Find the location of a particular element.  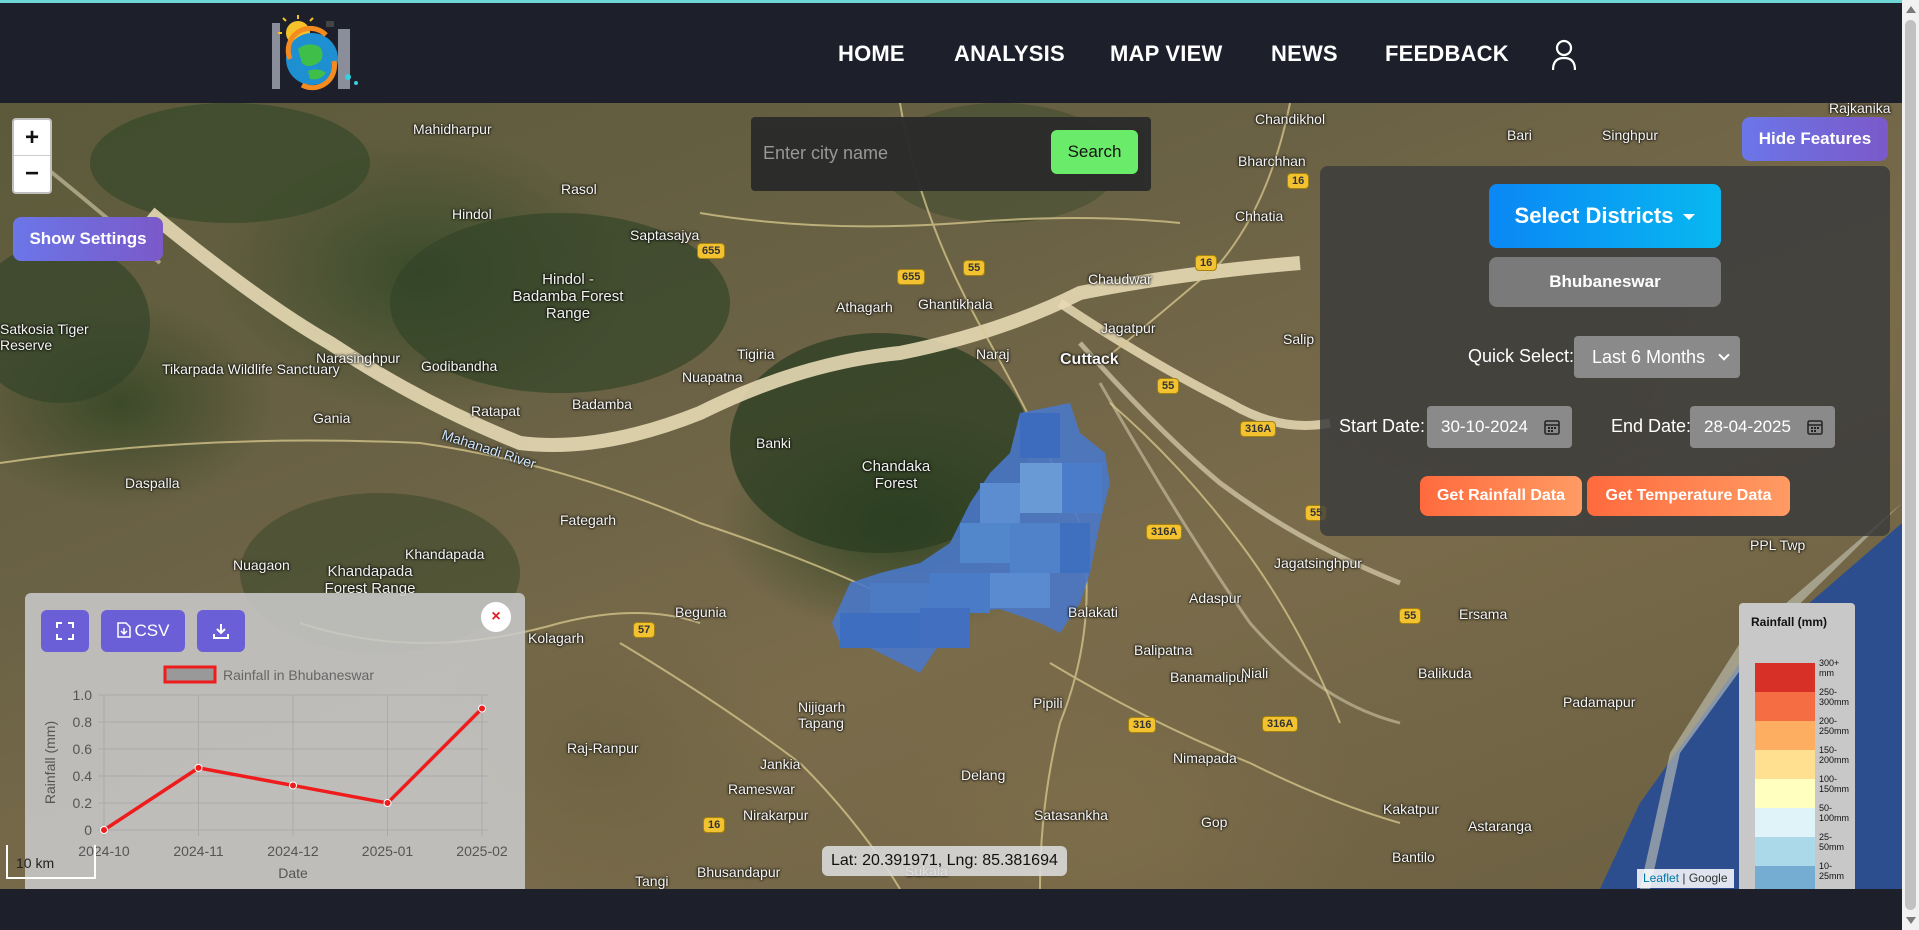

quick-select-value: Last 6 Months is located at coordinates (1649, 357).